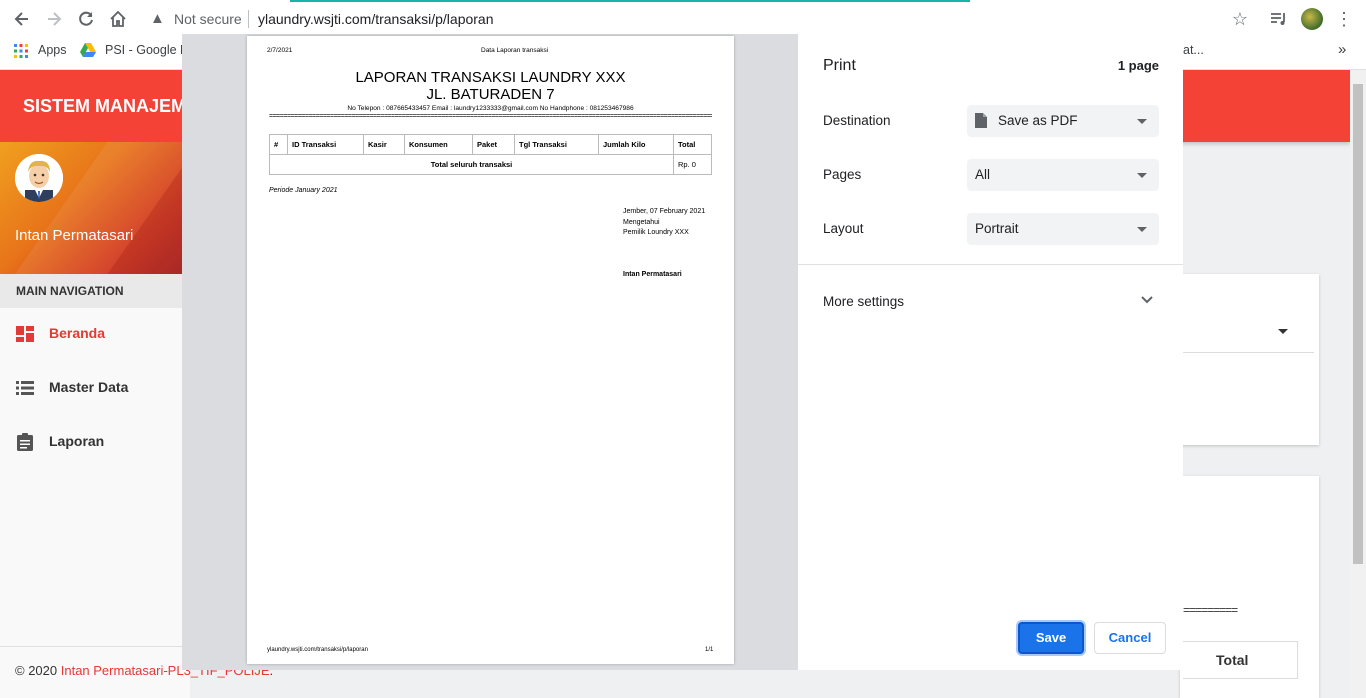 This screenshot has height=698, width=1366. What do you see at coordinates (515, 50) in the screenshot?
I see `preview-header-title: Data Laporan transaksi` at bounding box center [515, 50].